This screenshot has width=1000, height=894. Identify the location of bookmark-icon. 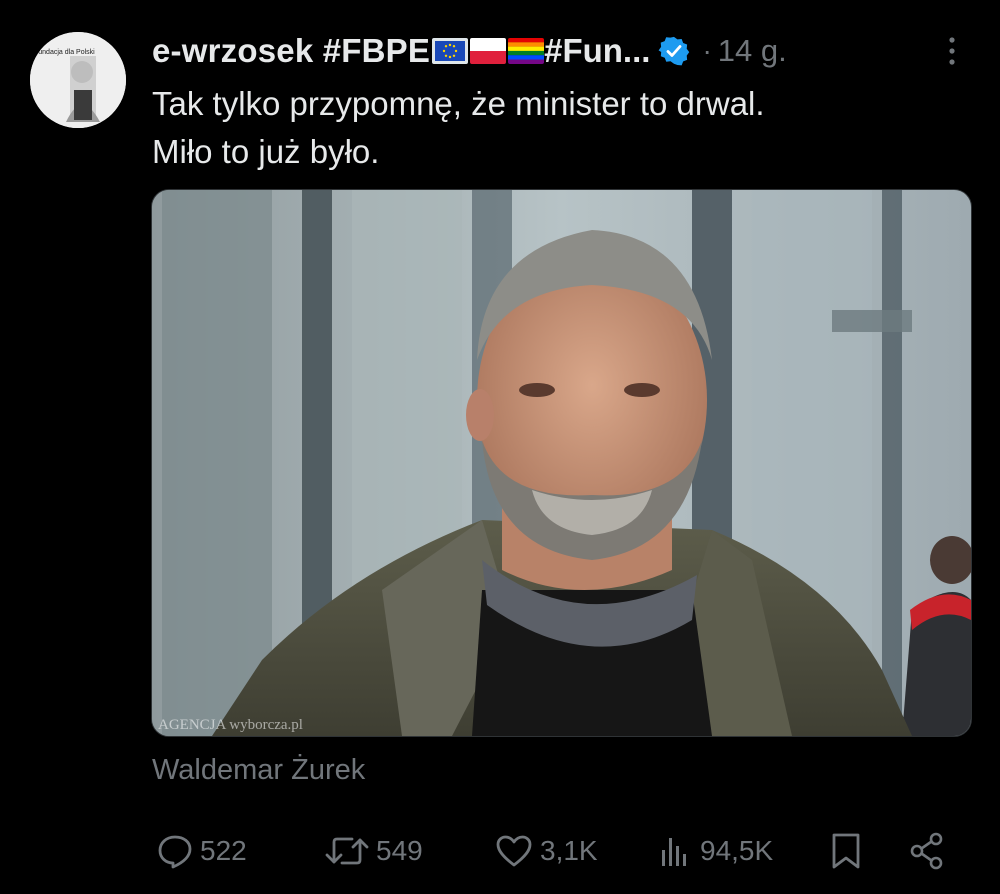
(846, 851).